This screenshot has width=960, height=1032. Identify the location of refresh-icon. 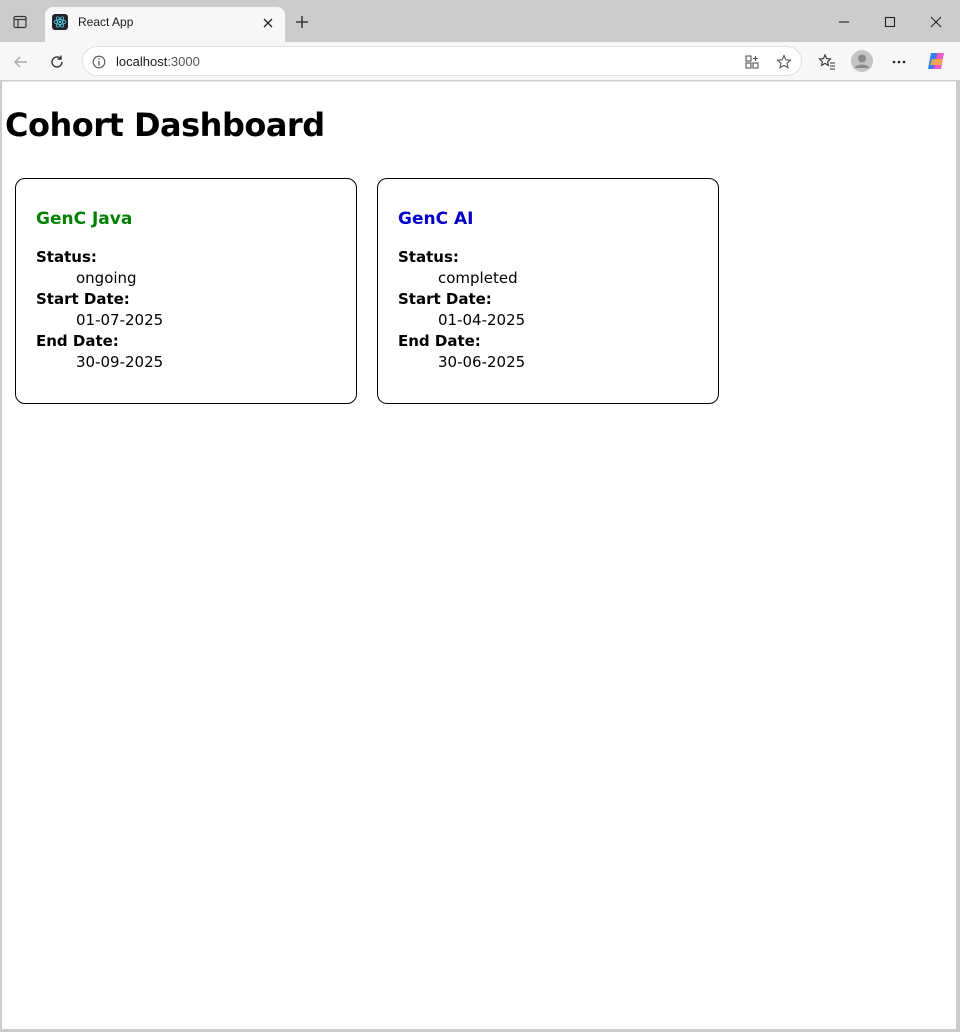
(57, 62).